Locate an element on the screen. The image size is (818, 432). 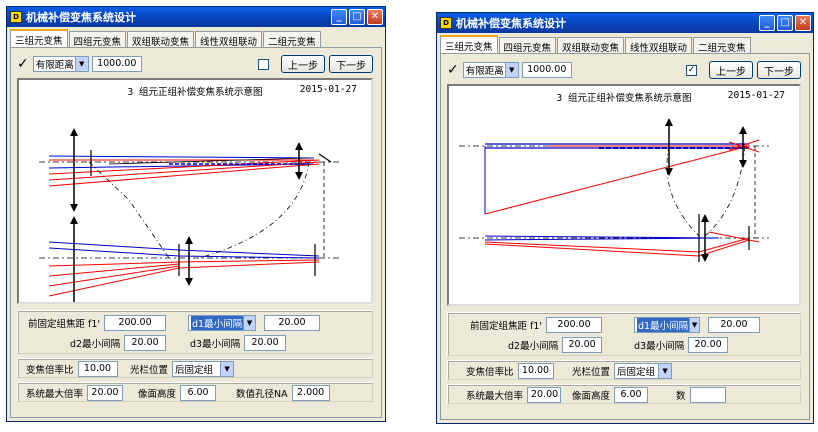
option-checkbox is located at coordinates (263, 64).